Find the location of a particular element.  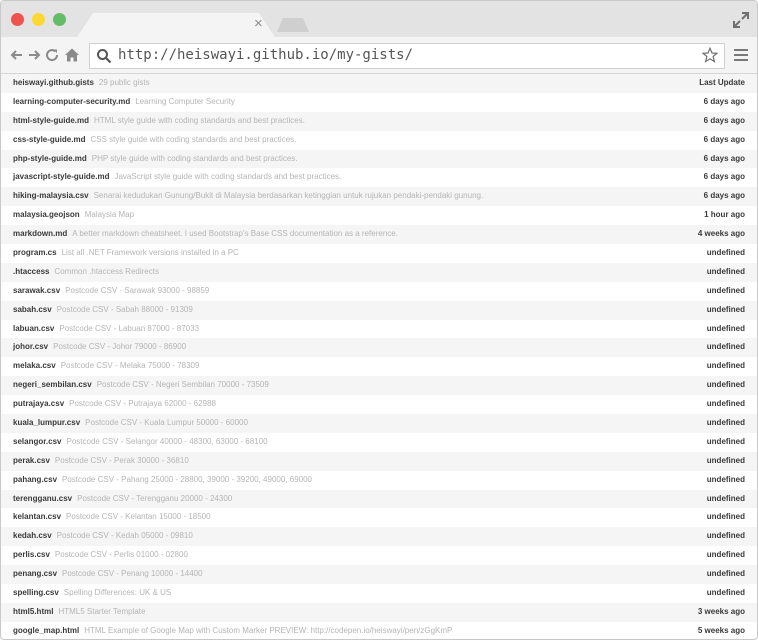

gist-filename-link: sabah.csv is located at coordinates (32, 309).